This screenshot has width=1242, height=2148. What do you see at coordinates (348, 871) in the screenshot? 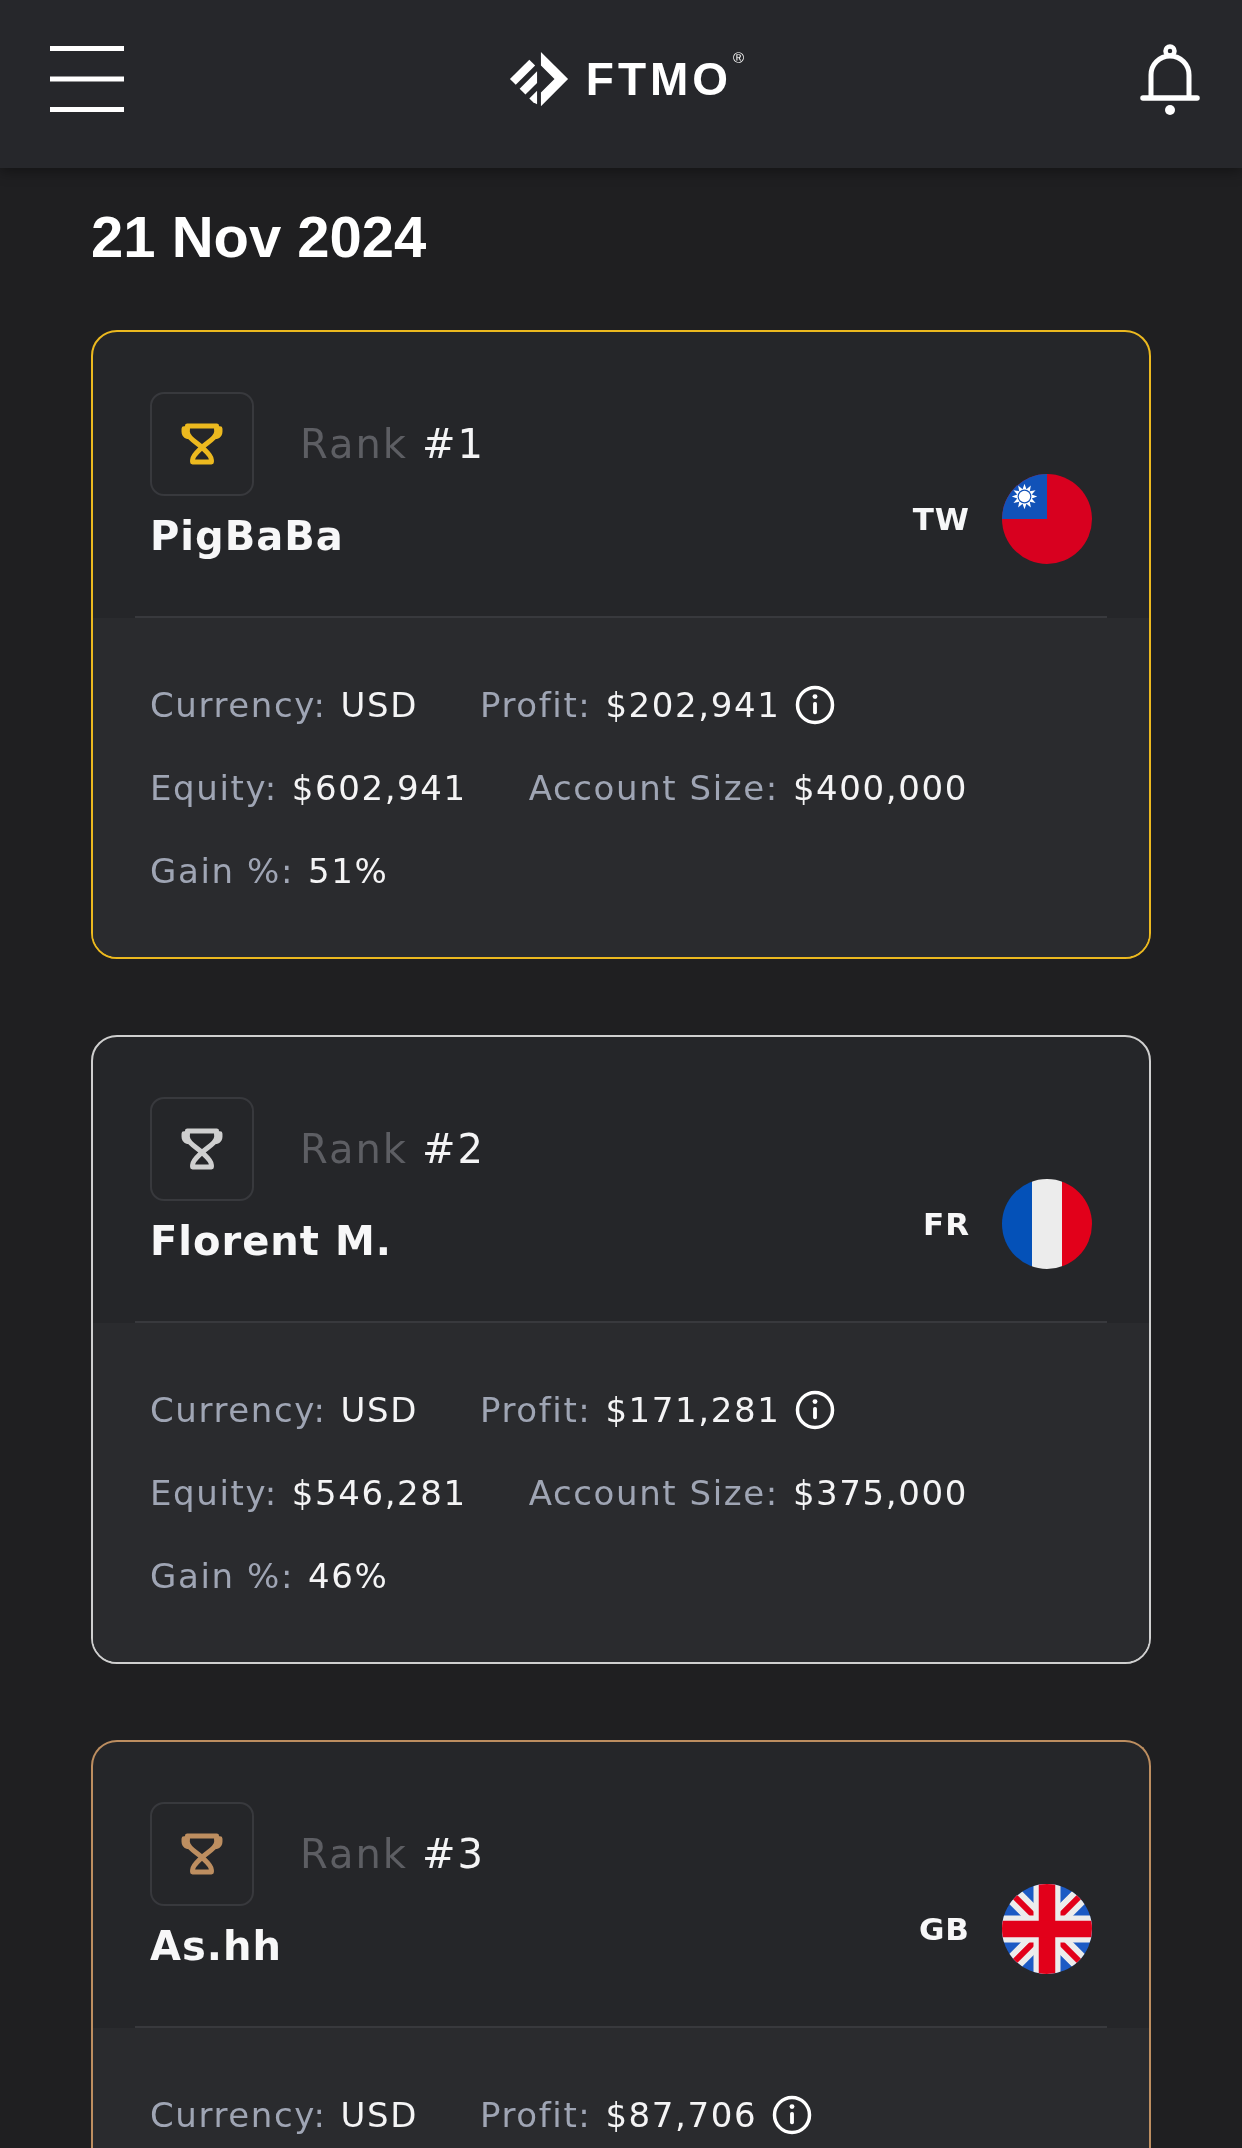
I see `stat-value: 51%` at bounding box center [348, 871].